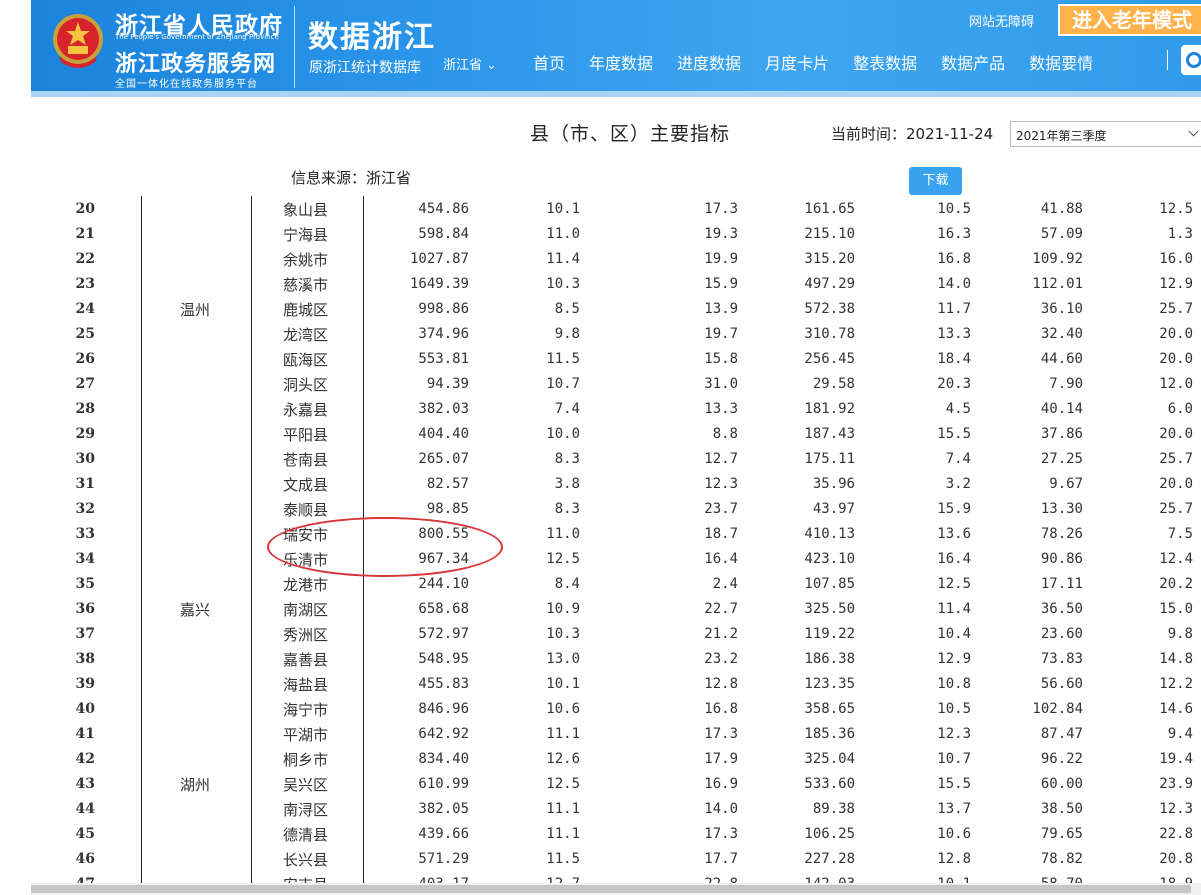 Image resolution: width=1201 pixels, height=895 pixels. Describe the element at coordinates (954, 284) in the screenshot. I see `table-cell: 14.0` at that location.